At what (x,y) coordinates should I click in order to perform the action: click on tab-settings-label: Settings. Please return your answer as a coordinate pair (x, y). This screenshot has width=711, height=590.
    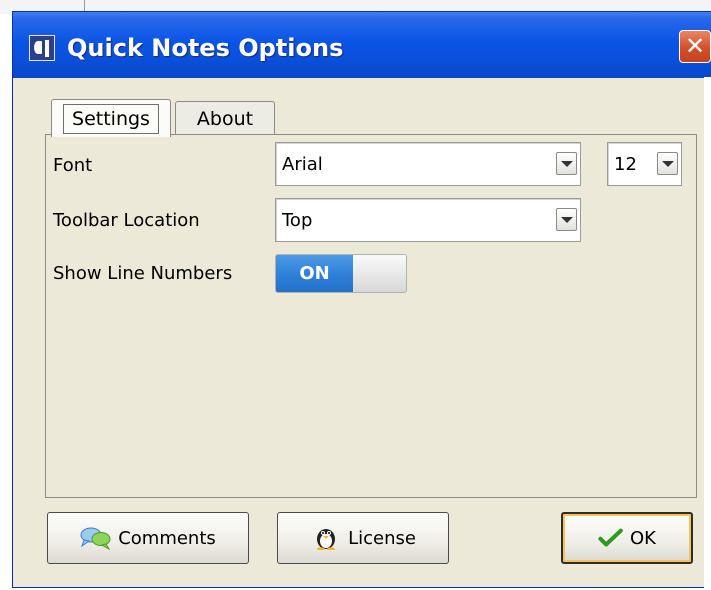
    Looking at the image, I should click on (111, 119).